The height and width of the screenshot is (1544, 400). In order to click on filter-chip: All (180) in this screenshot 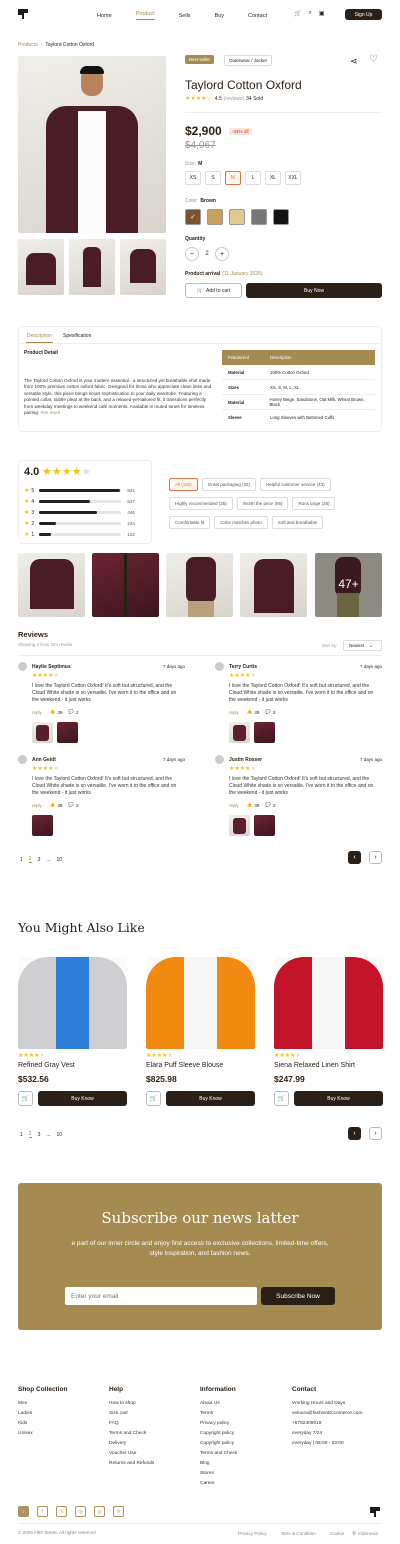, I will do `click(183, 484)`.